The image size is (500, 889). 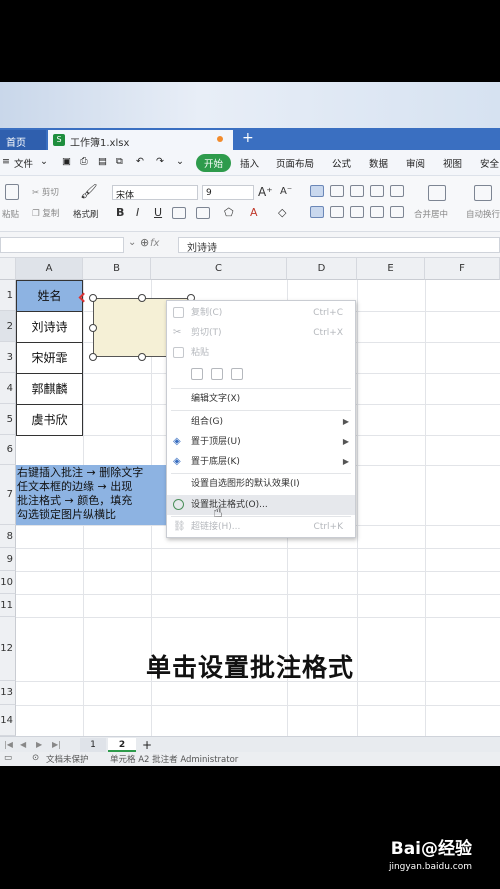 What do you see at coordinates (483, 214) in the screenshot?
I see `wrap-text-button: 自动换行` at bounding box center [483, 214].